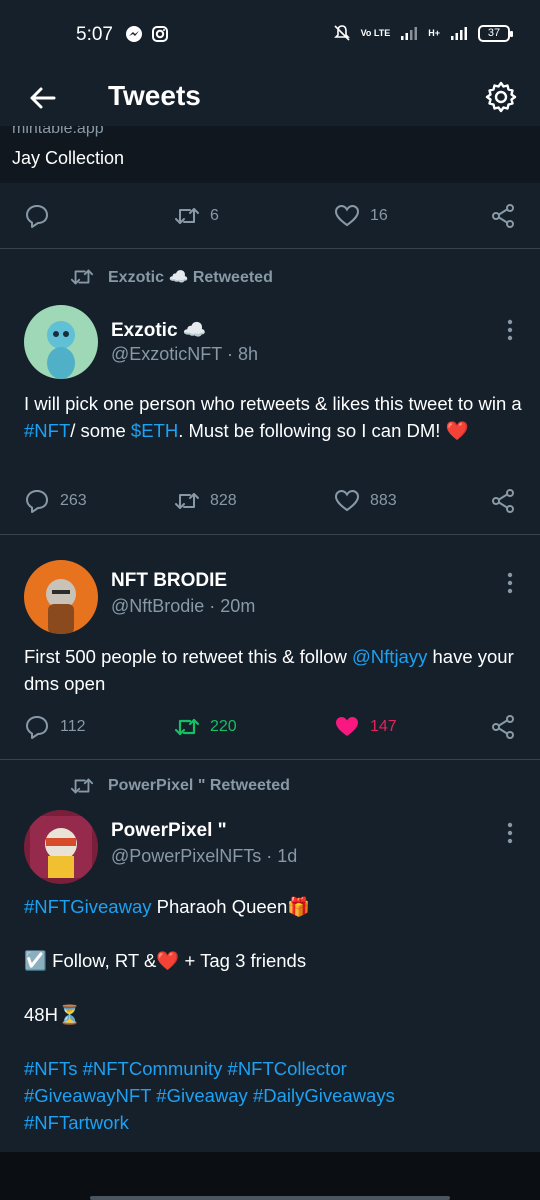 Image resolution: width=540 pixels, height=1200 pixels. What do you see at coordinates (389, 656) in the screenshot?
I see `hashtag-link: @Nftjayy` at bounding box center [389, 656].